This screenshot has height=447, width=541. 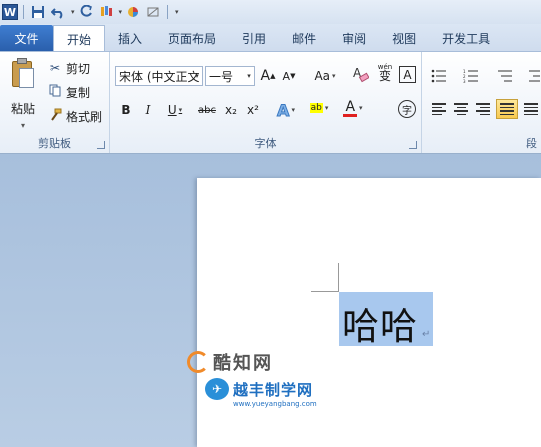 What do you see at coordinates (78, 68) in the screenshot?
I see `cut-label: 剪切` at bounding box center [78, 68].